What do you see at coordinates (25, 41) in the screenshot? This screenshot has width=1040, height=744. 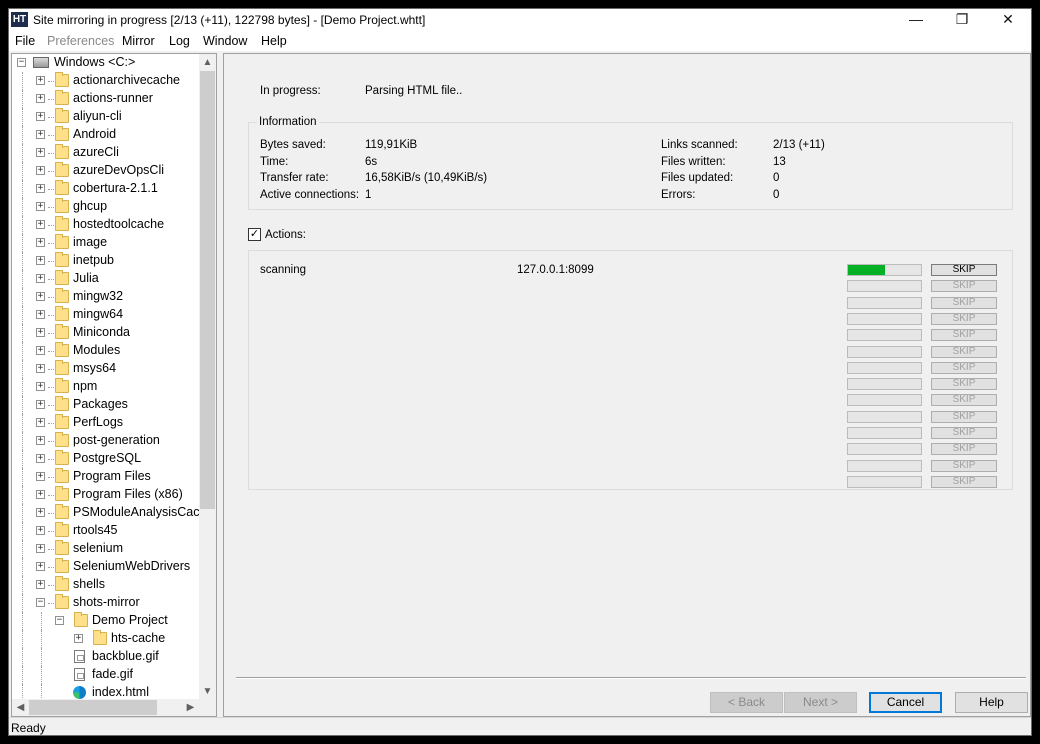 I see `menu-file: File` at bounding box center [25, 41].